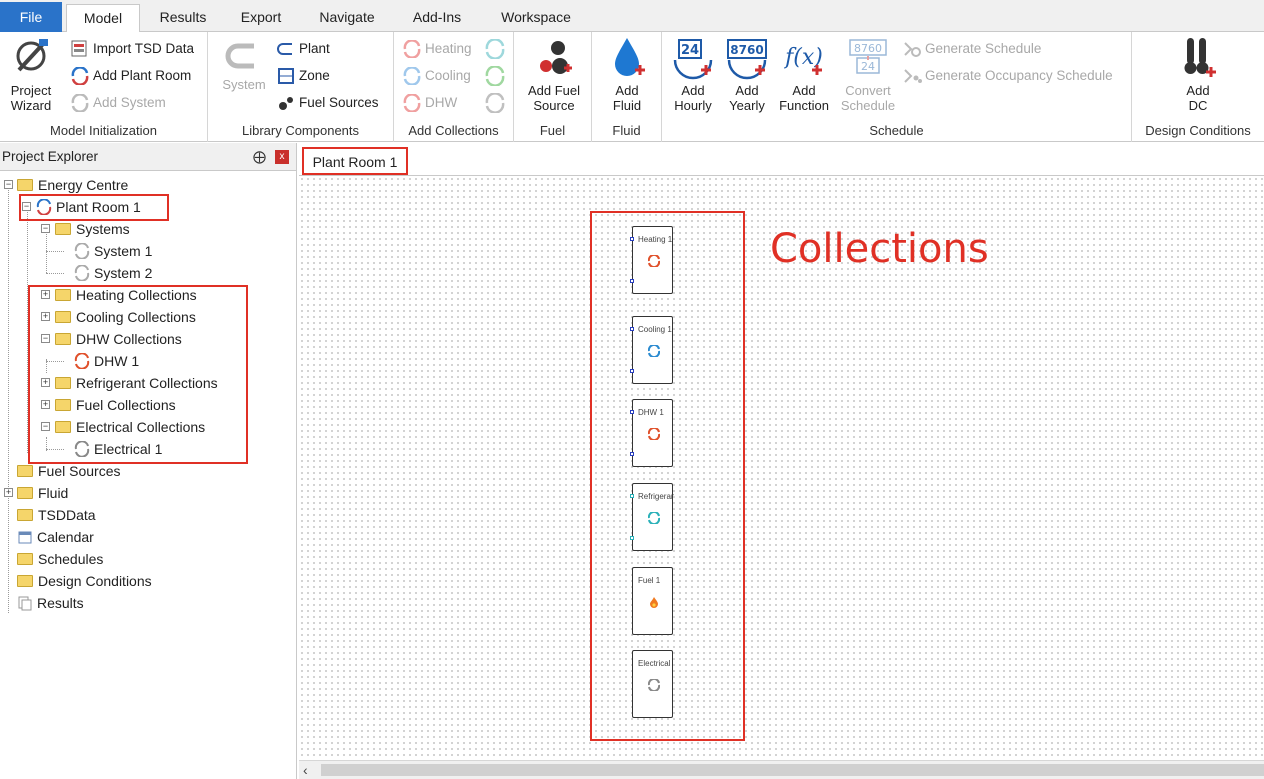 This screenshot has height=779, width=1264. What do you see at coordinates (60, 559) in the screenshot?
I see `tree-node-schedules: Schedules` at bounding box center [60, 559].